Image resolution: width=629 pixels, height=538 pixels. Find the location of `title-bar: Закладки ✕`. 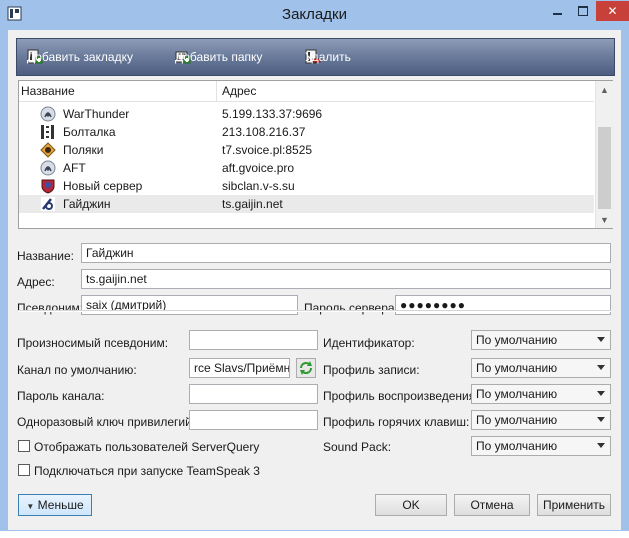

title-bar: Закладки ✕ is located at coordinates (314, 14).